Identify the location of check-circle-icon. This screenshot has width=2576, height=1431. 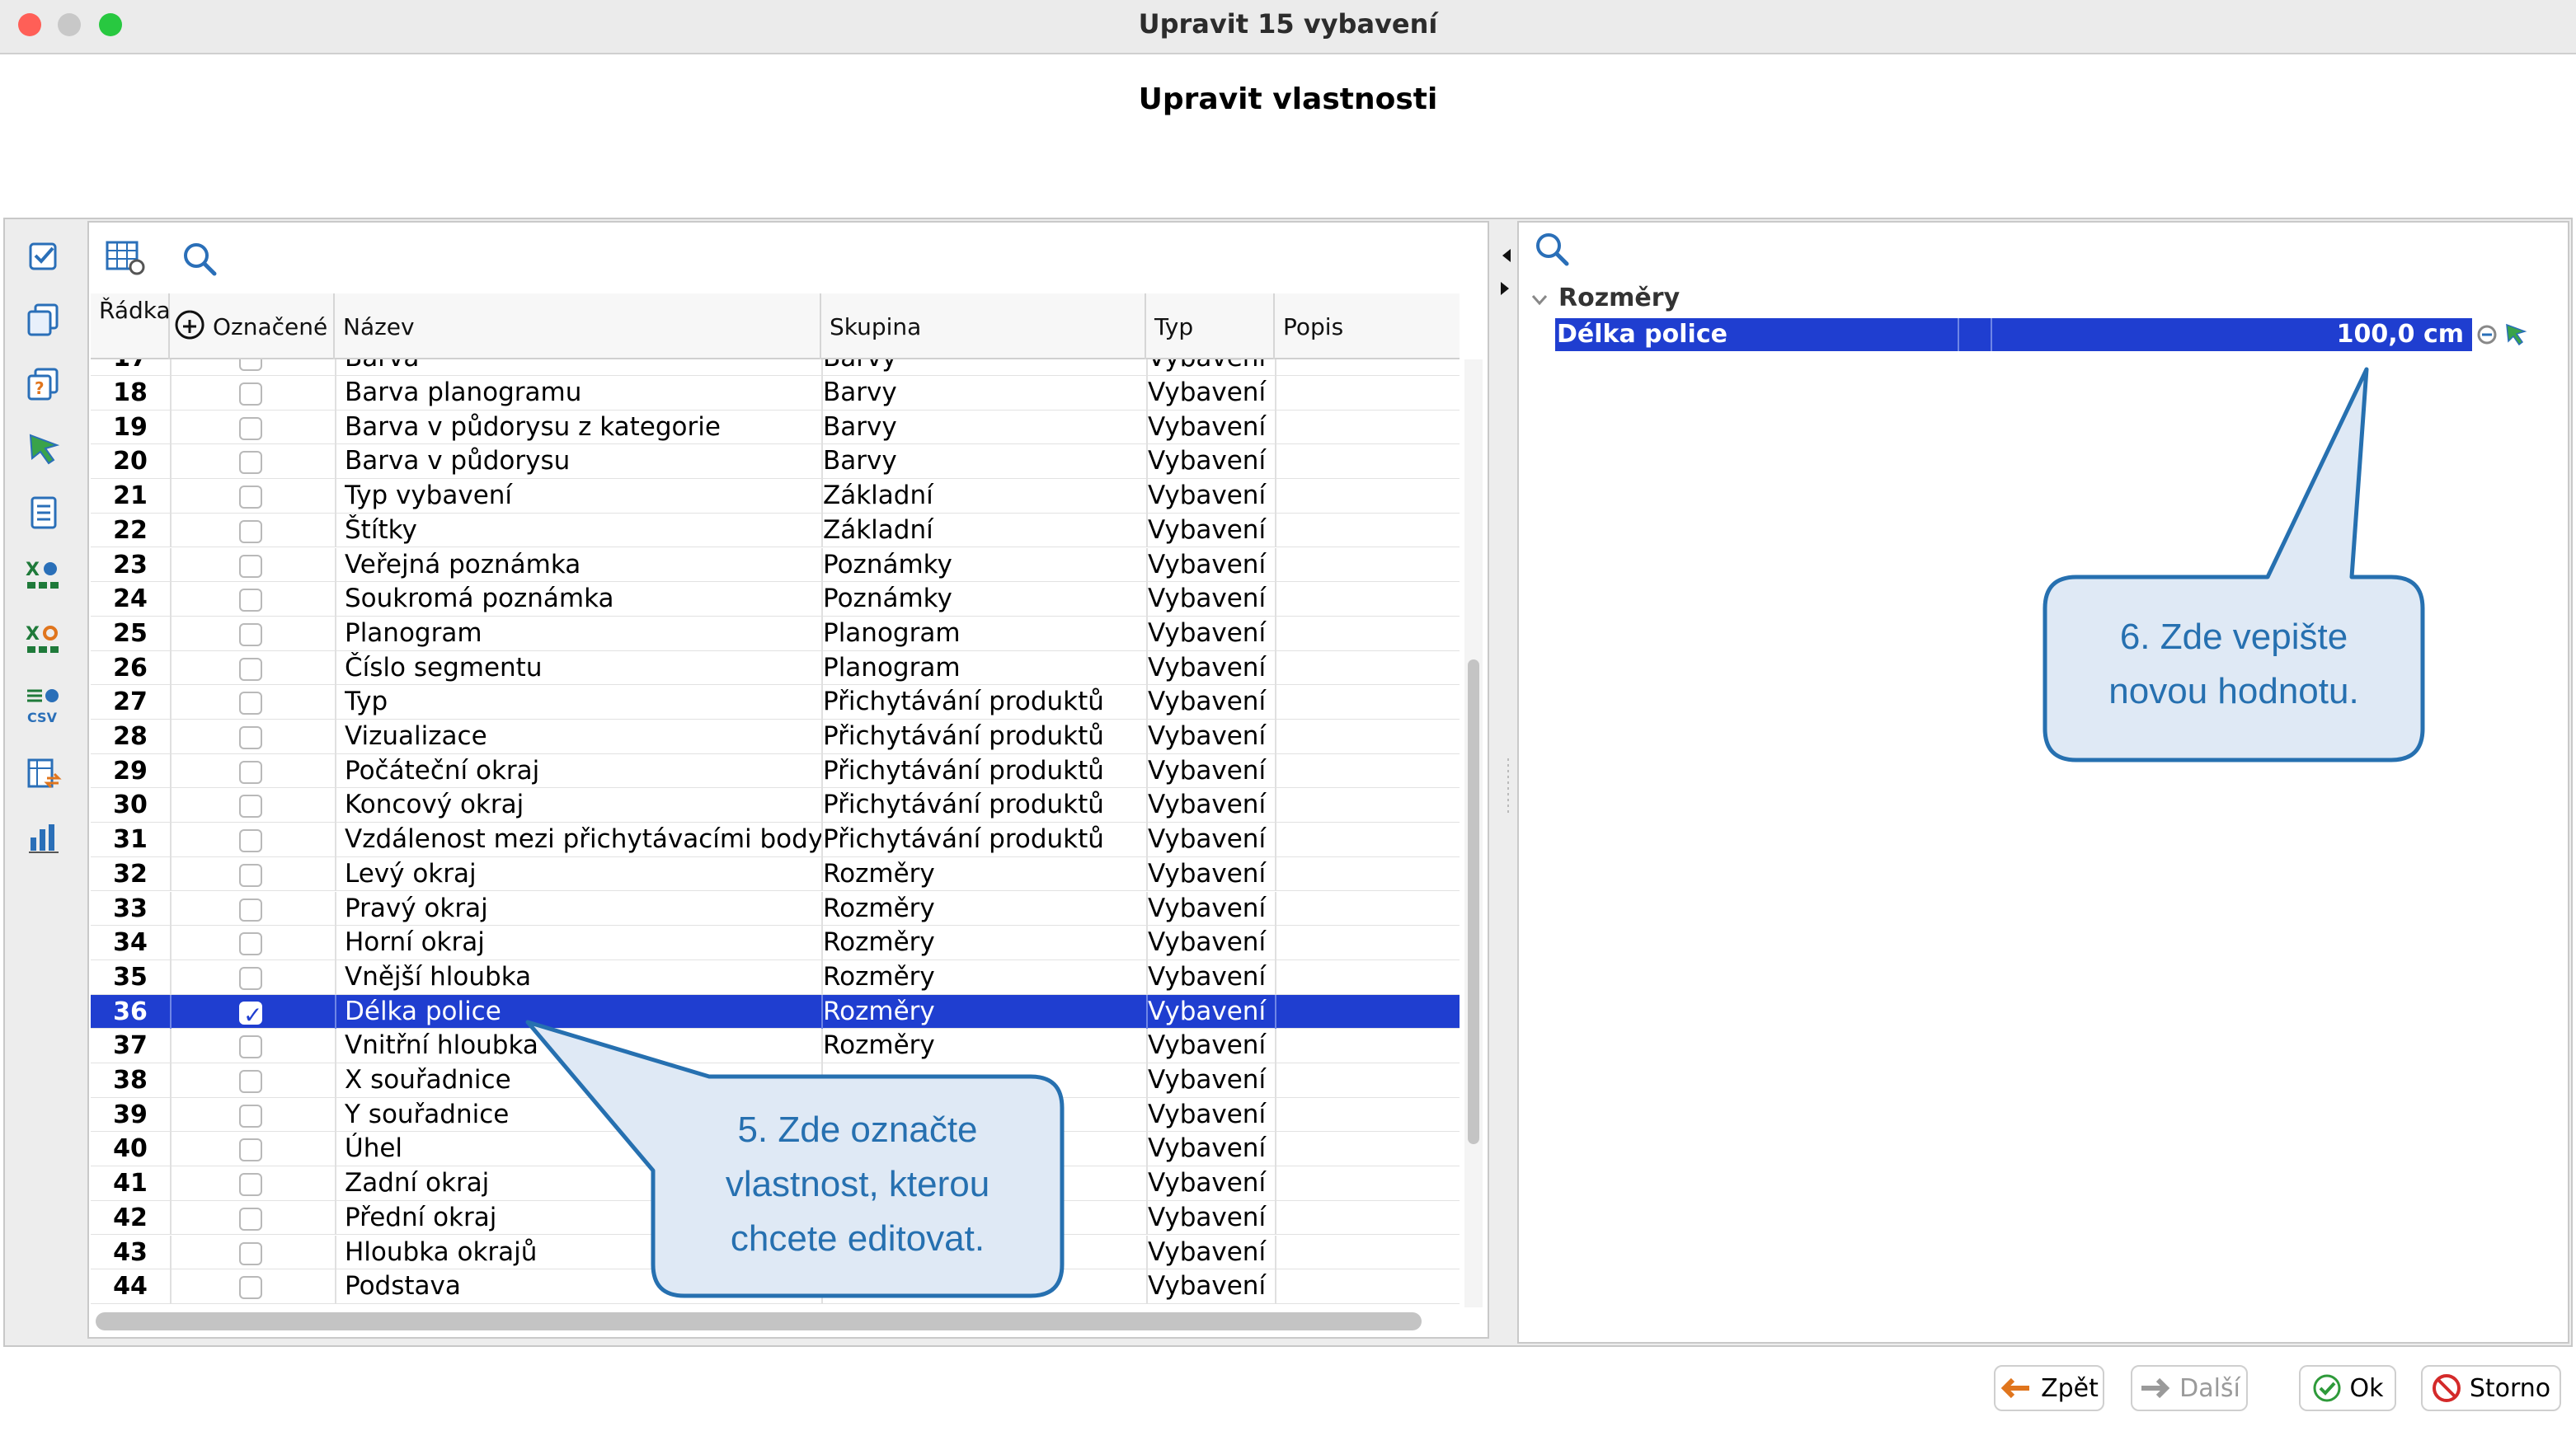
(2326, 1388).